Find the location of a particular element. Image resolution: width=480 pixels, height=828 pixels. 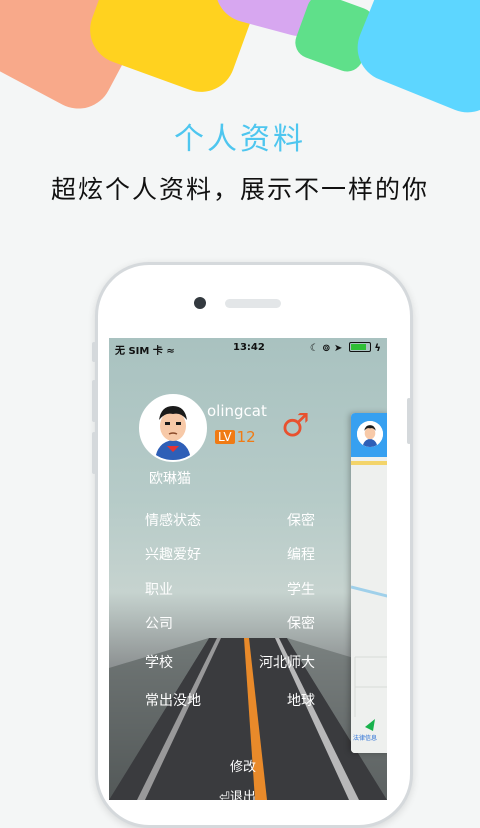

decor-blob-blue is located at coordinates (413, 61).